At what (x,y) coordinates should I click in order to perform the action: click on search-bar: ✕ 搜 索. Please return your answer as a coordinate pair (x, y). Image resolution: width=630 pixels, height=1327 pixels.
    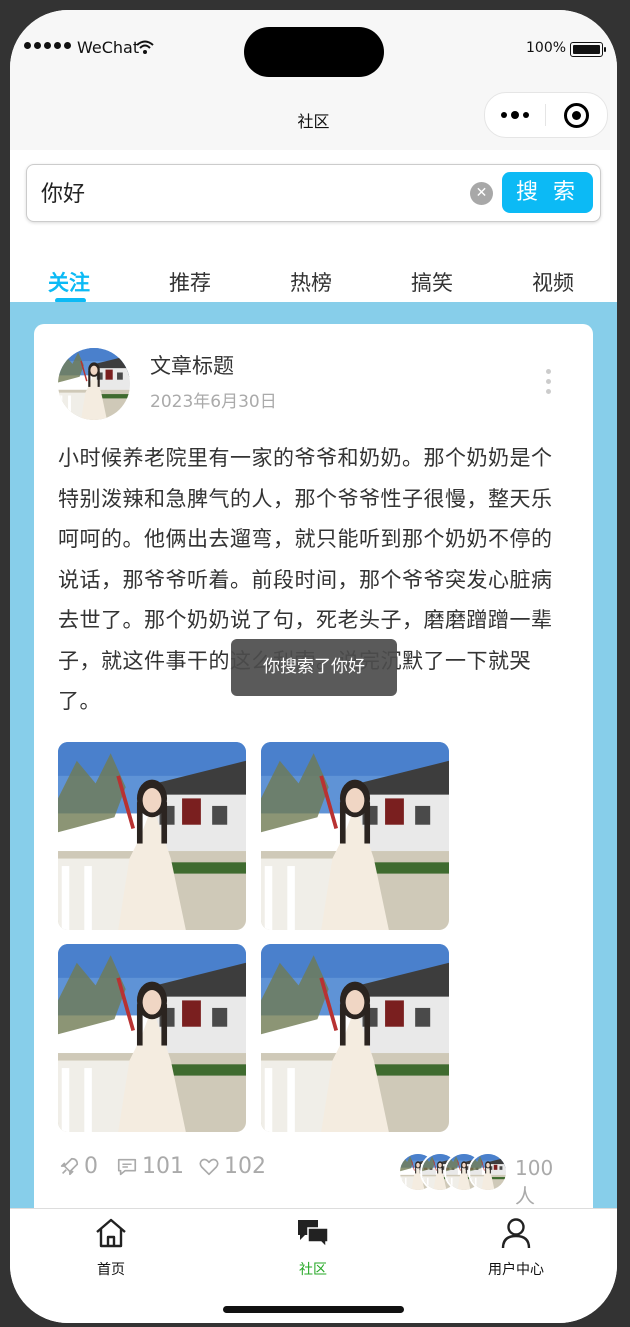
    Looking at the image, I should click on (313, 197).